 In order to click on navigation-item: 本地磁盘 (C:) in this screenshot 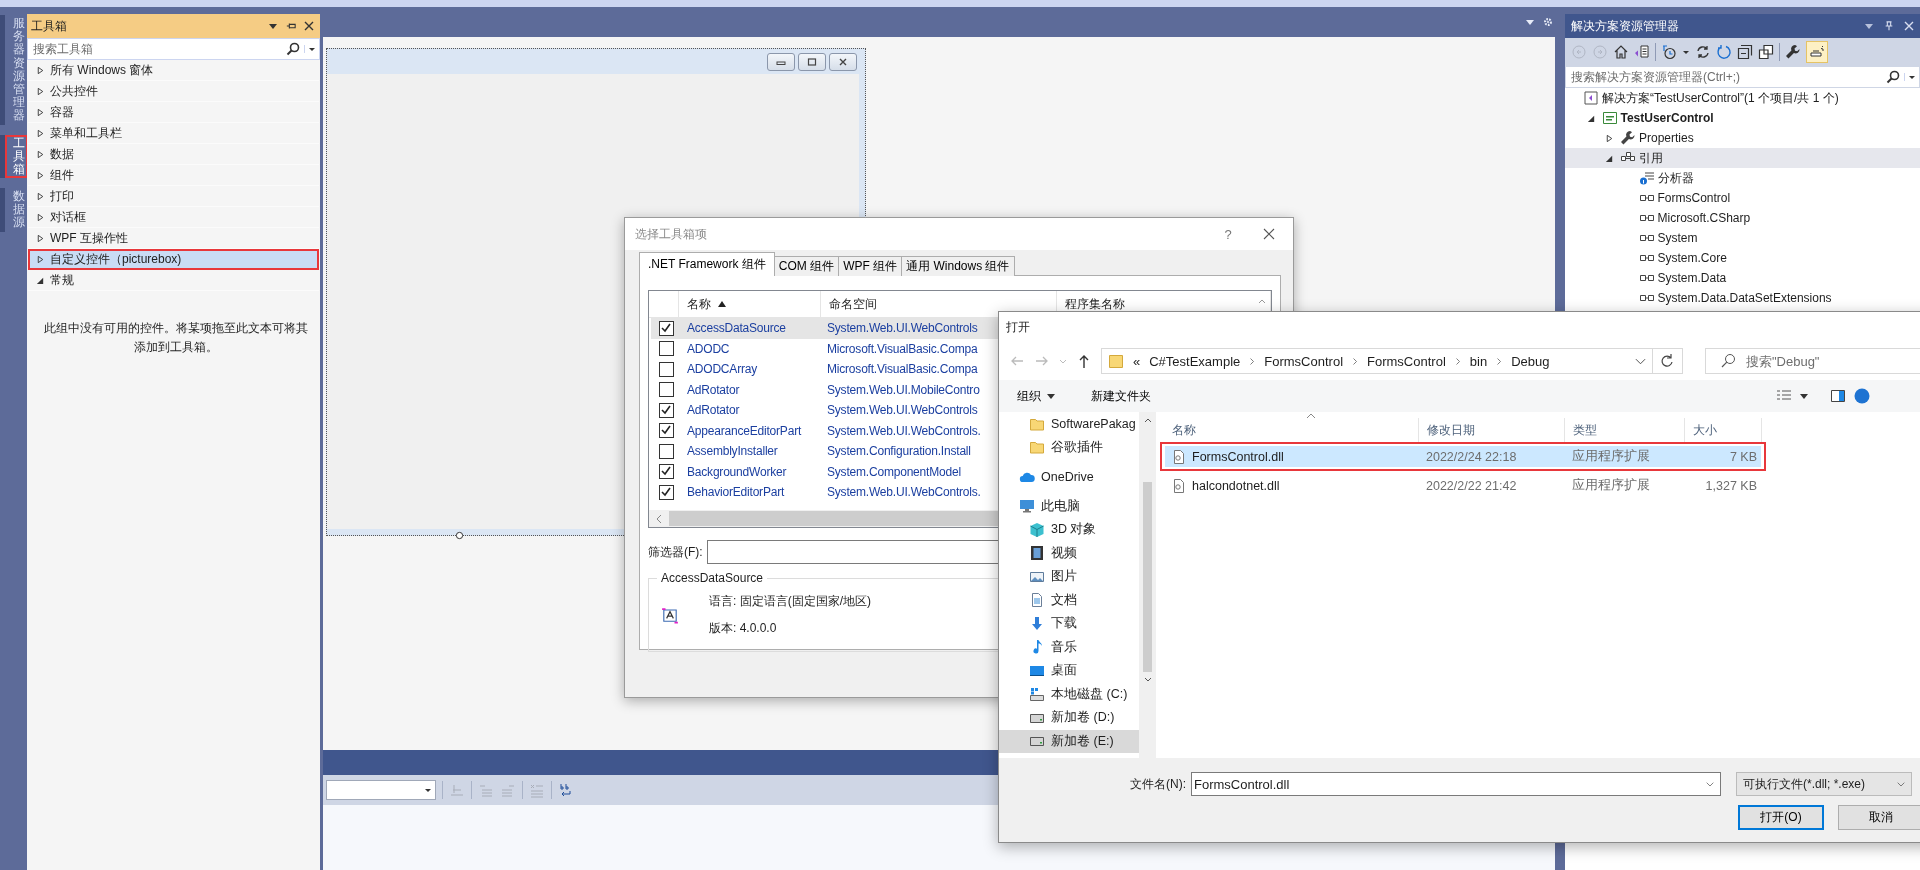, I will do `click(1069, 694)`.